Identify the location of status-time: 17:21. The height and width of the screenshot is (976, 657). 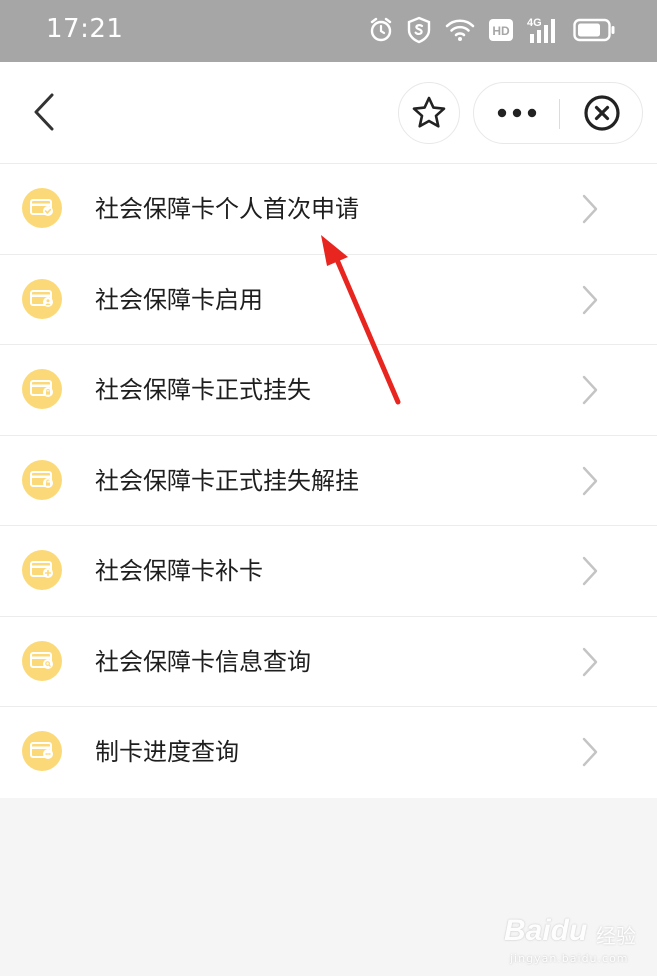
(85, 29).